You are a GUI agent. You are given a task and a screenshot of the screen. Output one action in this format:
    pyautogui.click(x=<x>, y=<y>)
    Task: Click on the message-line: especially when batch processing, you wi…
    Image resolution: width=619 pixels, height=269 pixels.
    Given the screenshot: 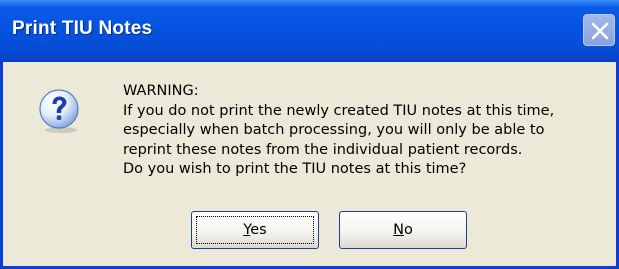 What is the action you would take?
    pyautogui.click(x=334, y=130)
    